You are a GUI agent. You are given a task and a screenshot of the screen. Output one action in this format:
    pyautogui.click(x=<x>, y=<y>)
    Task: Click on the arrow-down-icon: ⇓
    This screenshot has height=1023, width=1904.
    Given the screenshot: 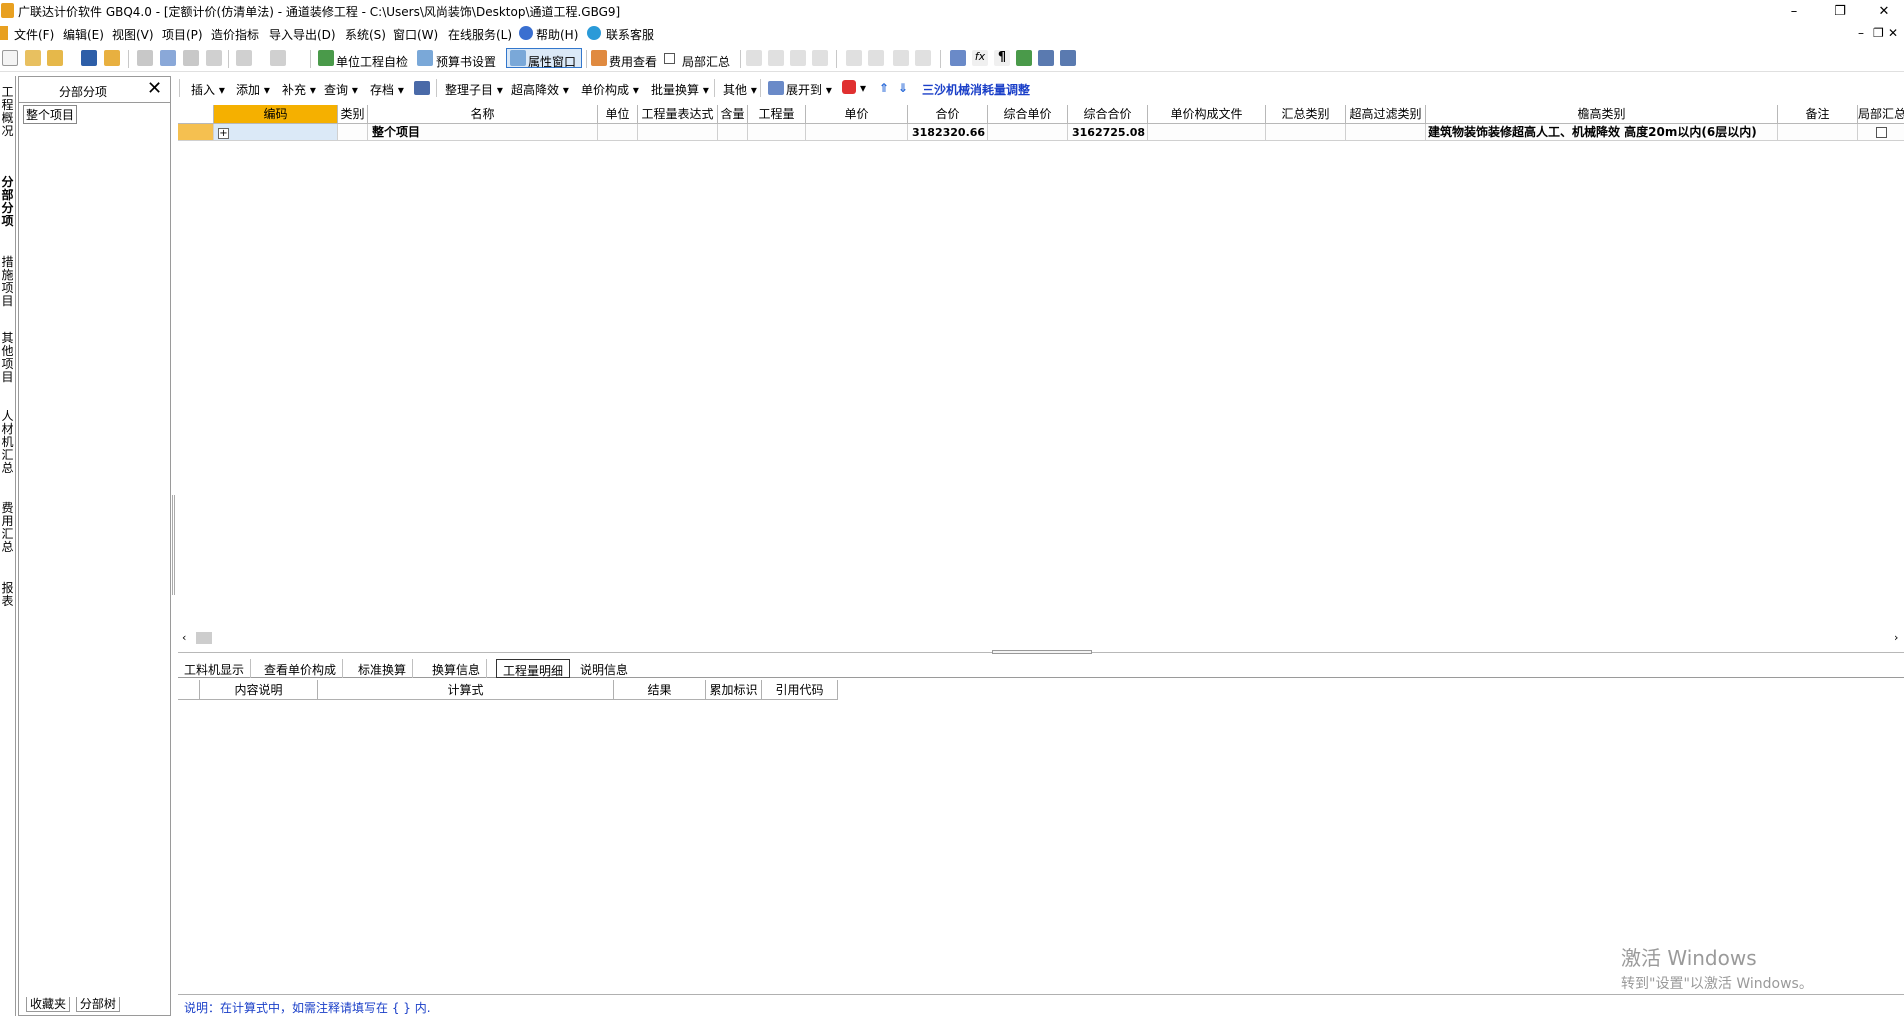 What is the action you would take?
    pyautogui.click(x=903, y=88)
    